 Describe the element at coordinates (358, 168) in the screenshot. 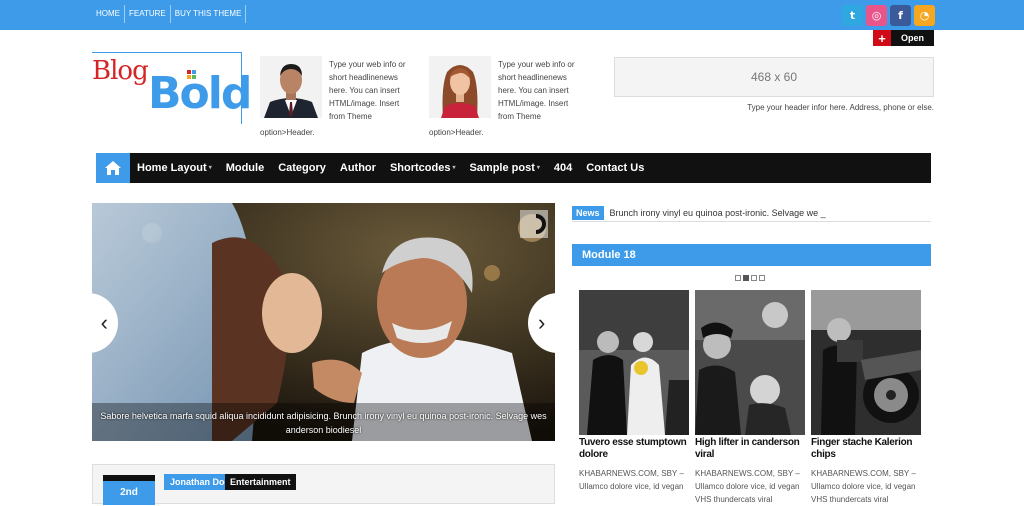

I see `nav-author: Author` at that location.